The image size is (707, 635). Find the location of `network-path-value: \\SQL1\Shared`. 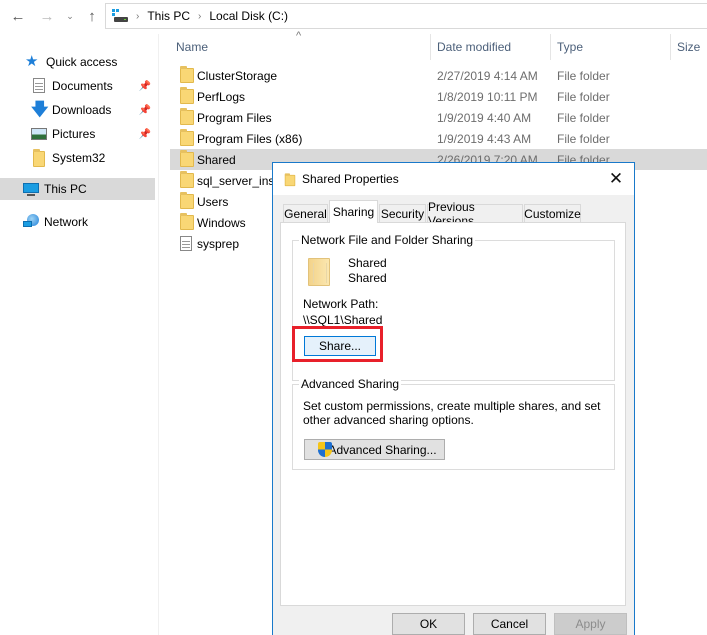

network-path-value: \\SQL1\Shared is located at coordinates (343, 320).